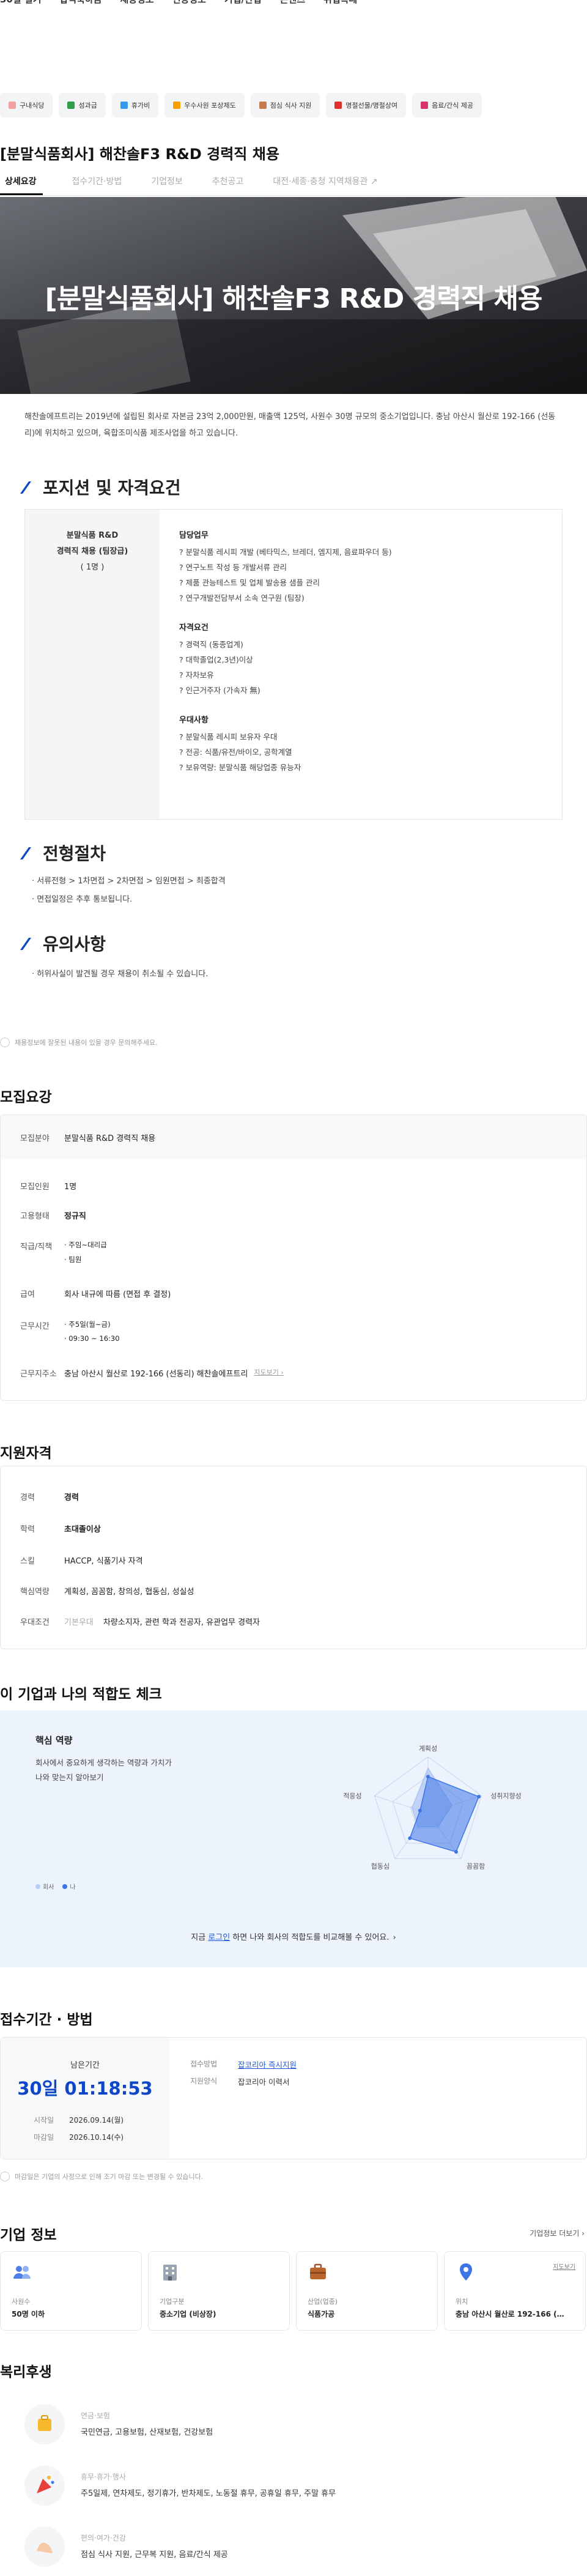 The image size is (587, 2576). What do you see at coordinates (240, 767) in the screenshot?
I see `preference-item: ? 보유역량: 분말식품 해당업종 유능자` at bounding box center [240, 767].